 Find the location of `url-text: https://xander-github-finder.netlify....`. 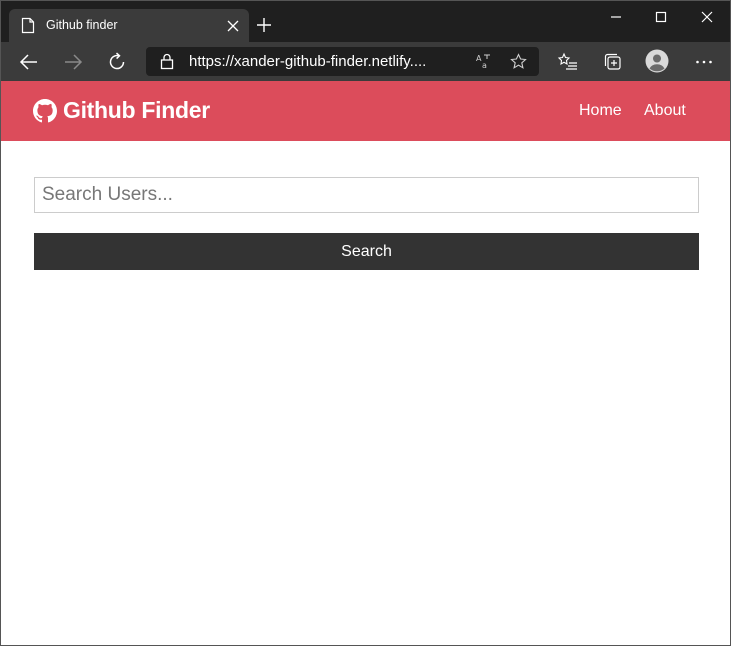

url-text: https://xander-github-finder.netlify.... is located at coordinates (307, 61).